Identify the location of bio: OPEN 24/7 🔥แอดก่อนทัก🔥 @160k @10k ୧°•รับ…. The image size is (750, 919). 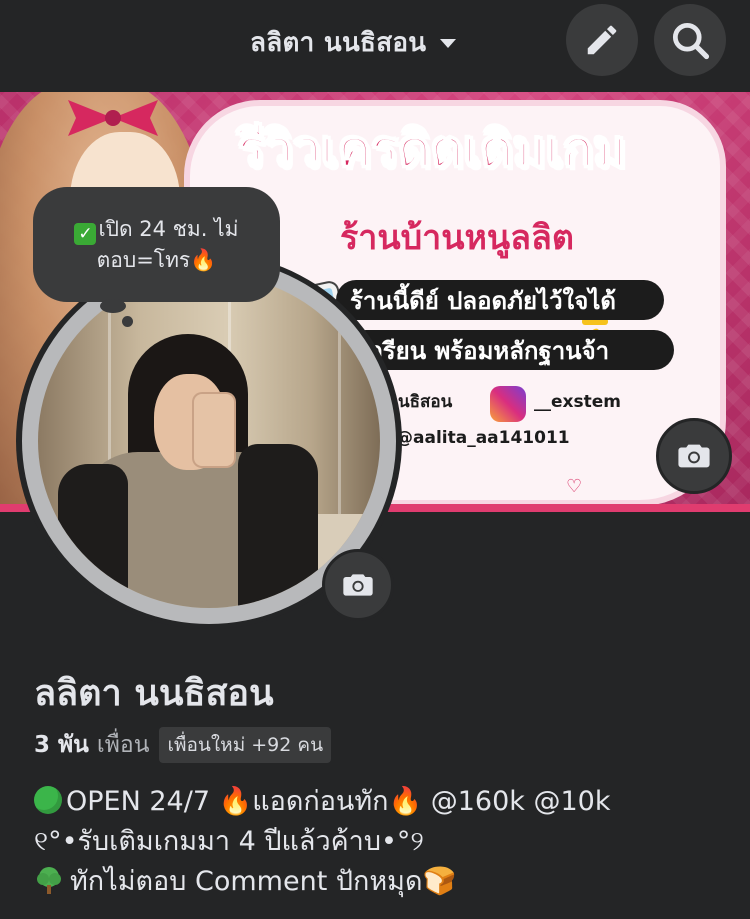
(384, 842).